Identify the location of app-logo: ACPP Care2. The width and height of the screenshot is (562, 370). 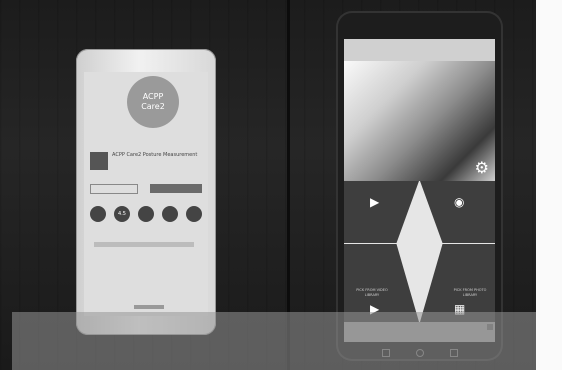
(153, 102).